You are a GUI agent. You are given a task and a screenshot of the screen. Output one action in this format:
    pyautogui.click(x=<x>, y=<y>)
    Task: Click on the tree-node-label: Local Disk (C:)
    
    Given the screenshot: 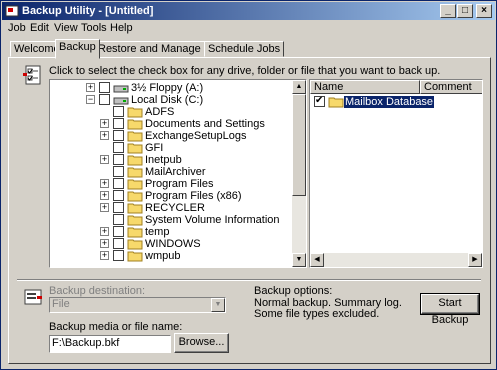 What is the action you would take?
    pyautogui.click(x=167, y=100)
    